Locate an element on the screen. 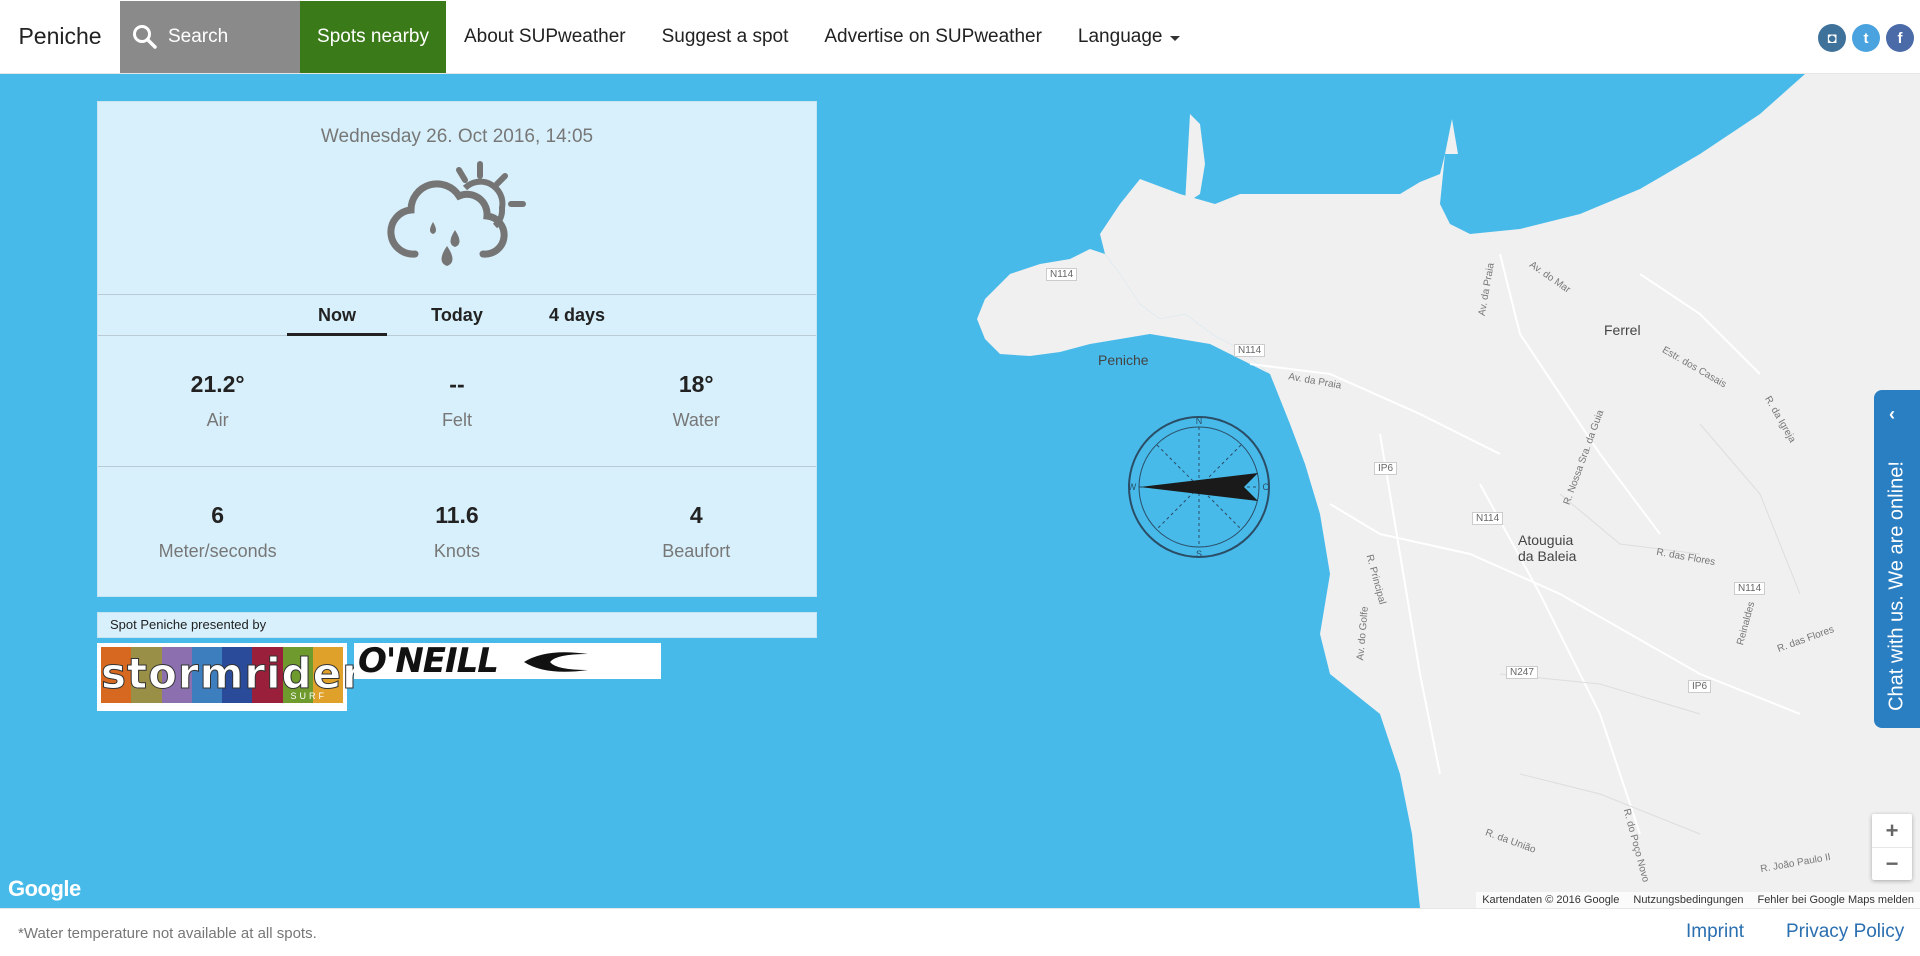  google-logo: Google is located at coordinates (44, 888).